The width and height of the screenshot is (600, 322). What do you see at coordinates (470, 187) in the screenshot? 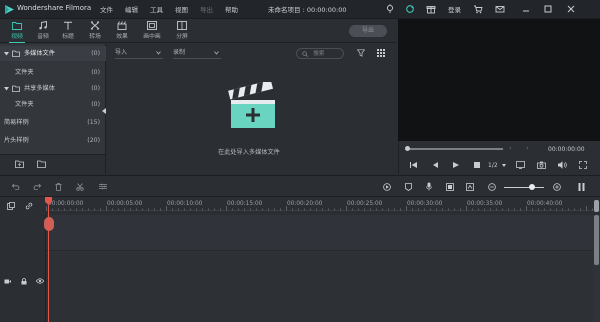
I see `detach-audio-icon` at bounding box center [470, 187].